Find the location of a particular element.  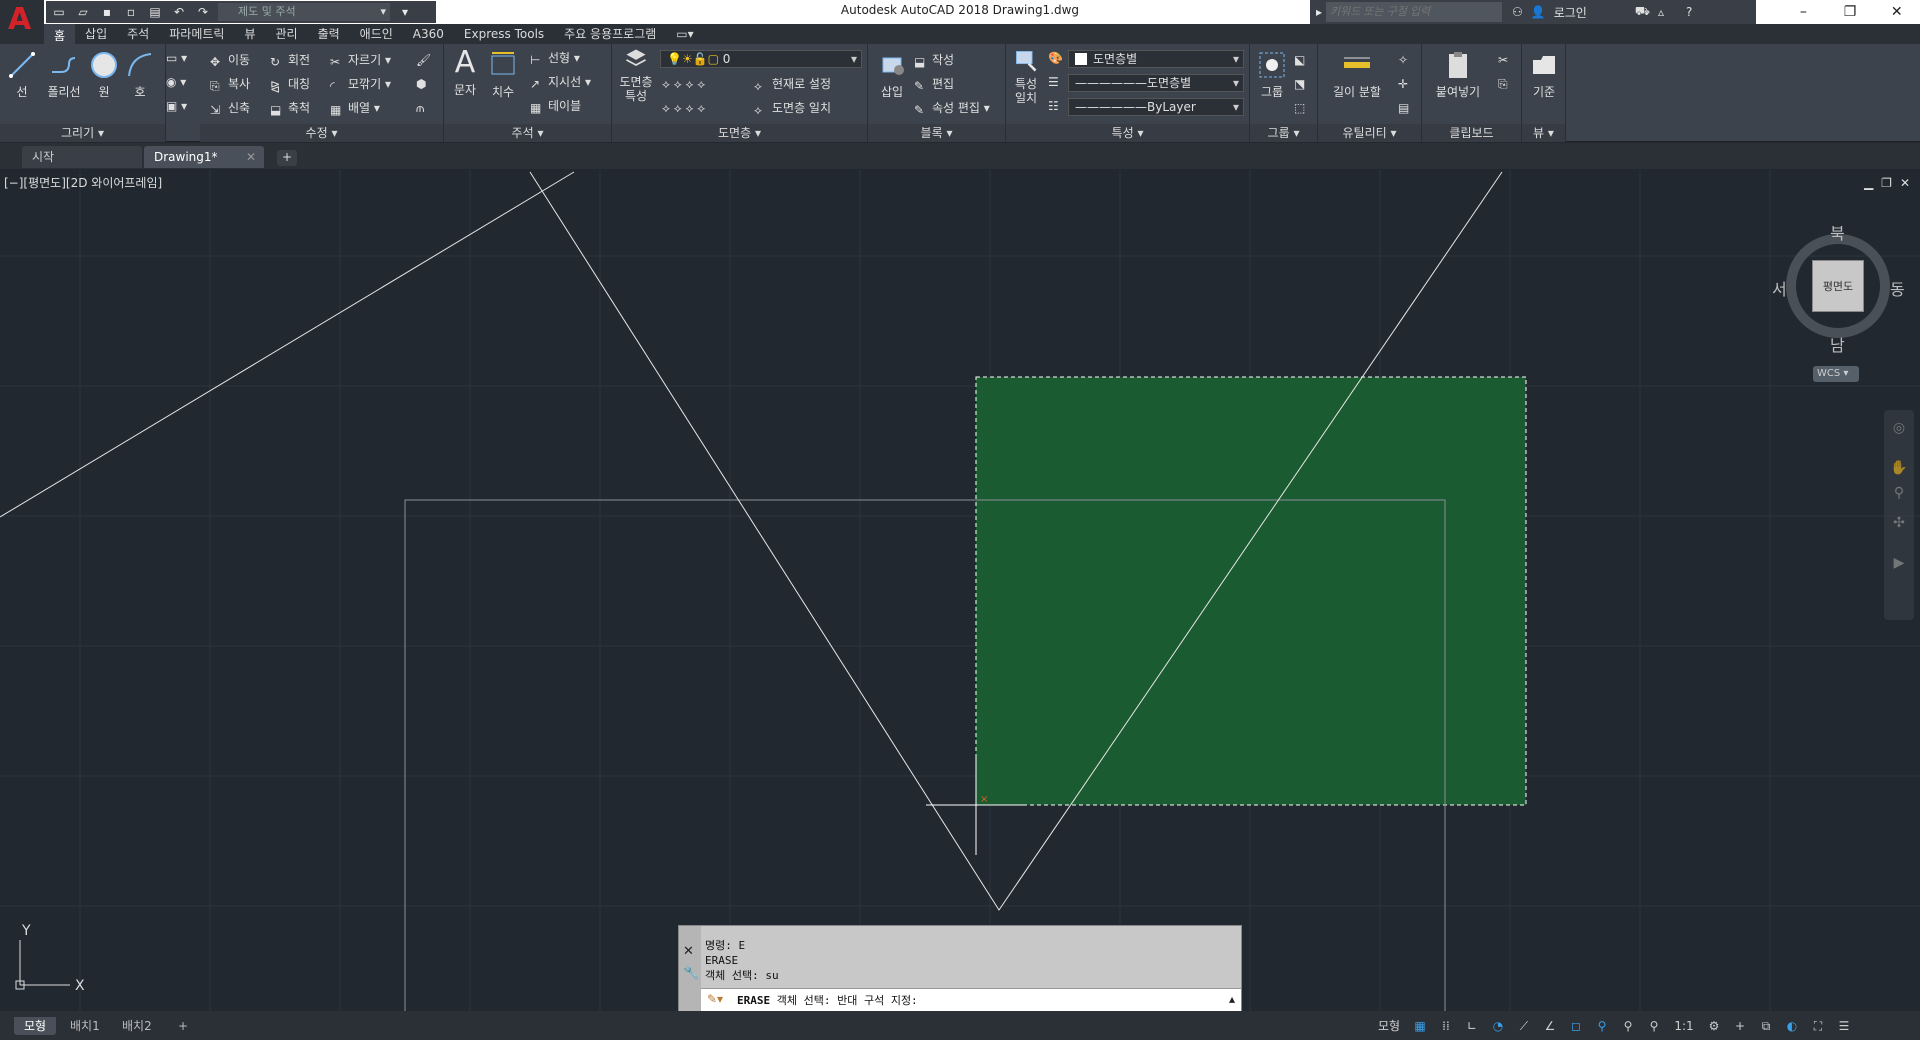

dimension-button: 치수 is located at coordinates (503, 75).